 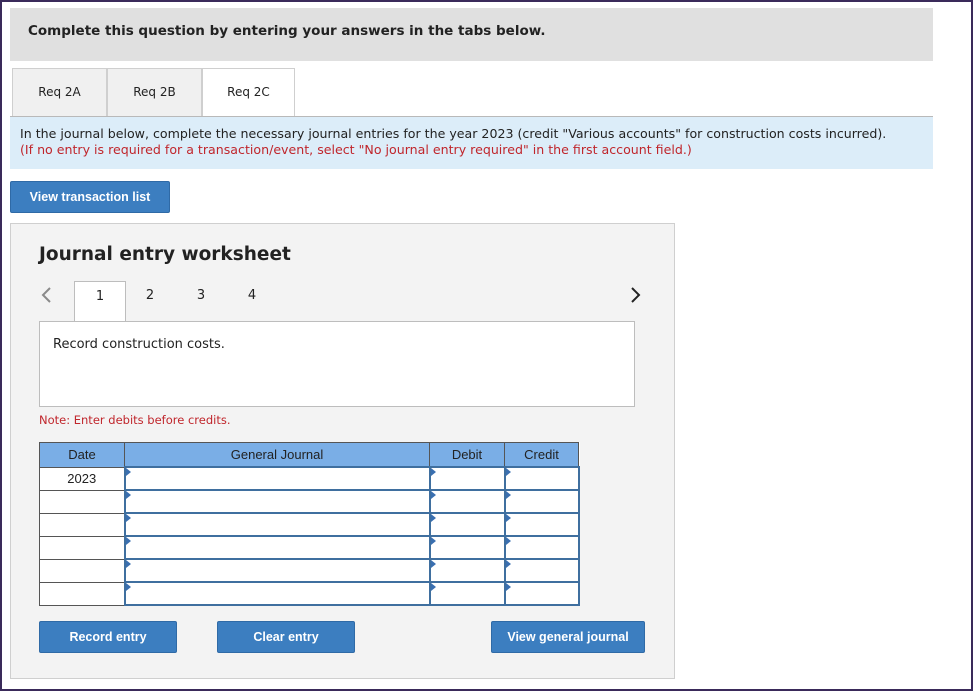 I want to click on debit-credit-note: Note: Enter debits before credits., so click(x=135, y=420).